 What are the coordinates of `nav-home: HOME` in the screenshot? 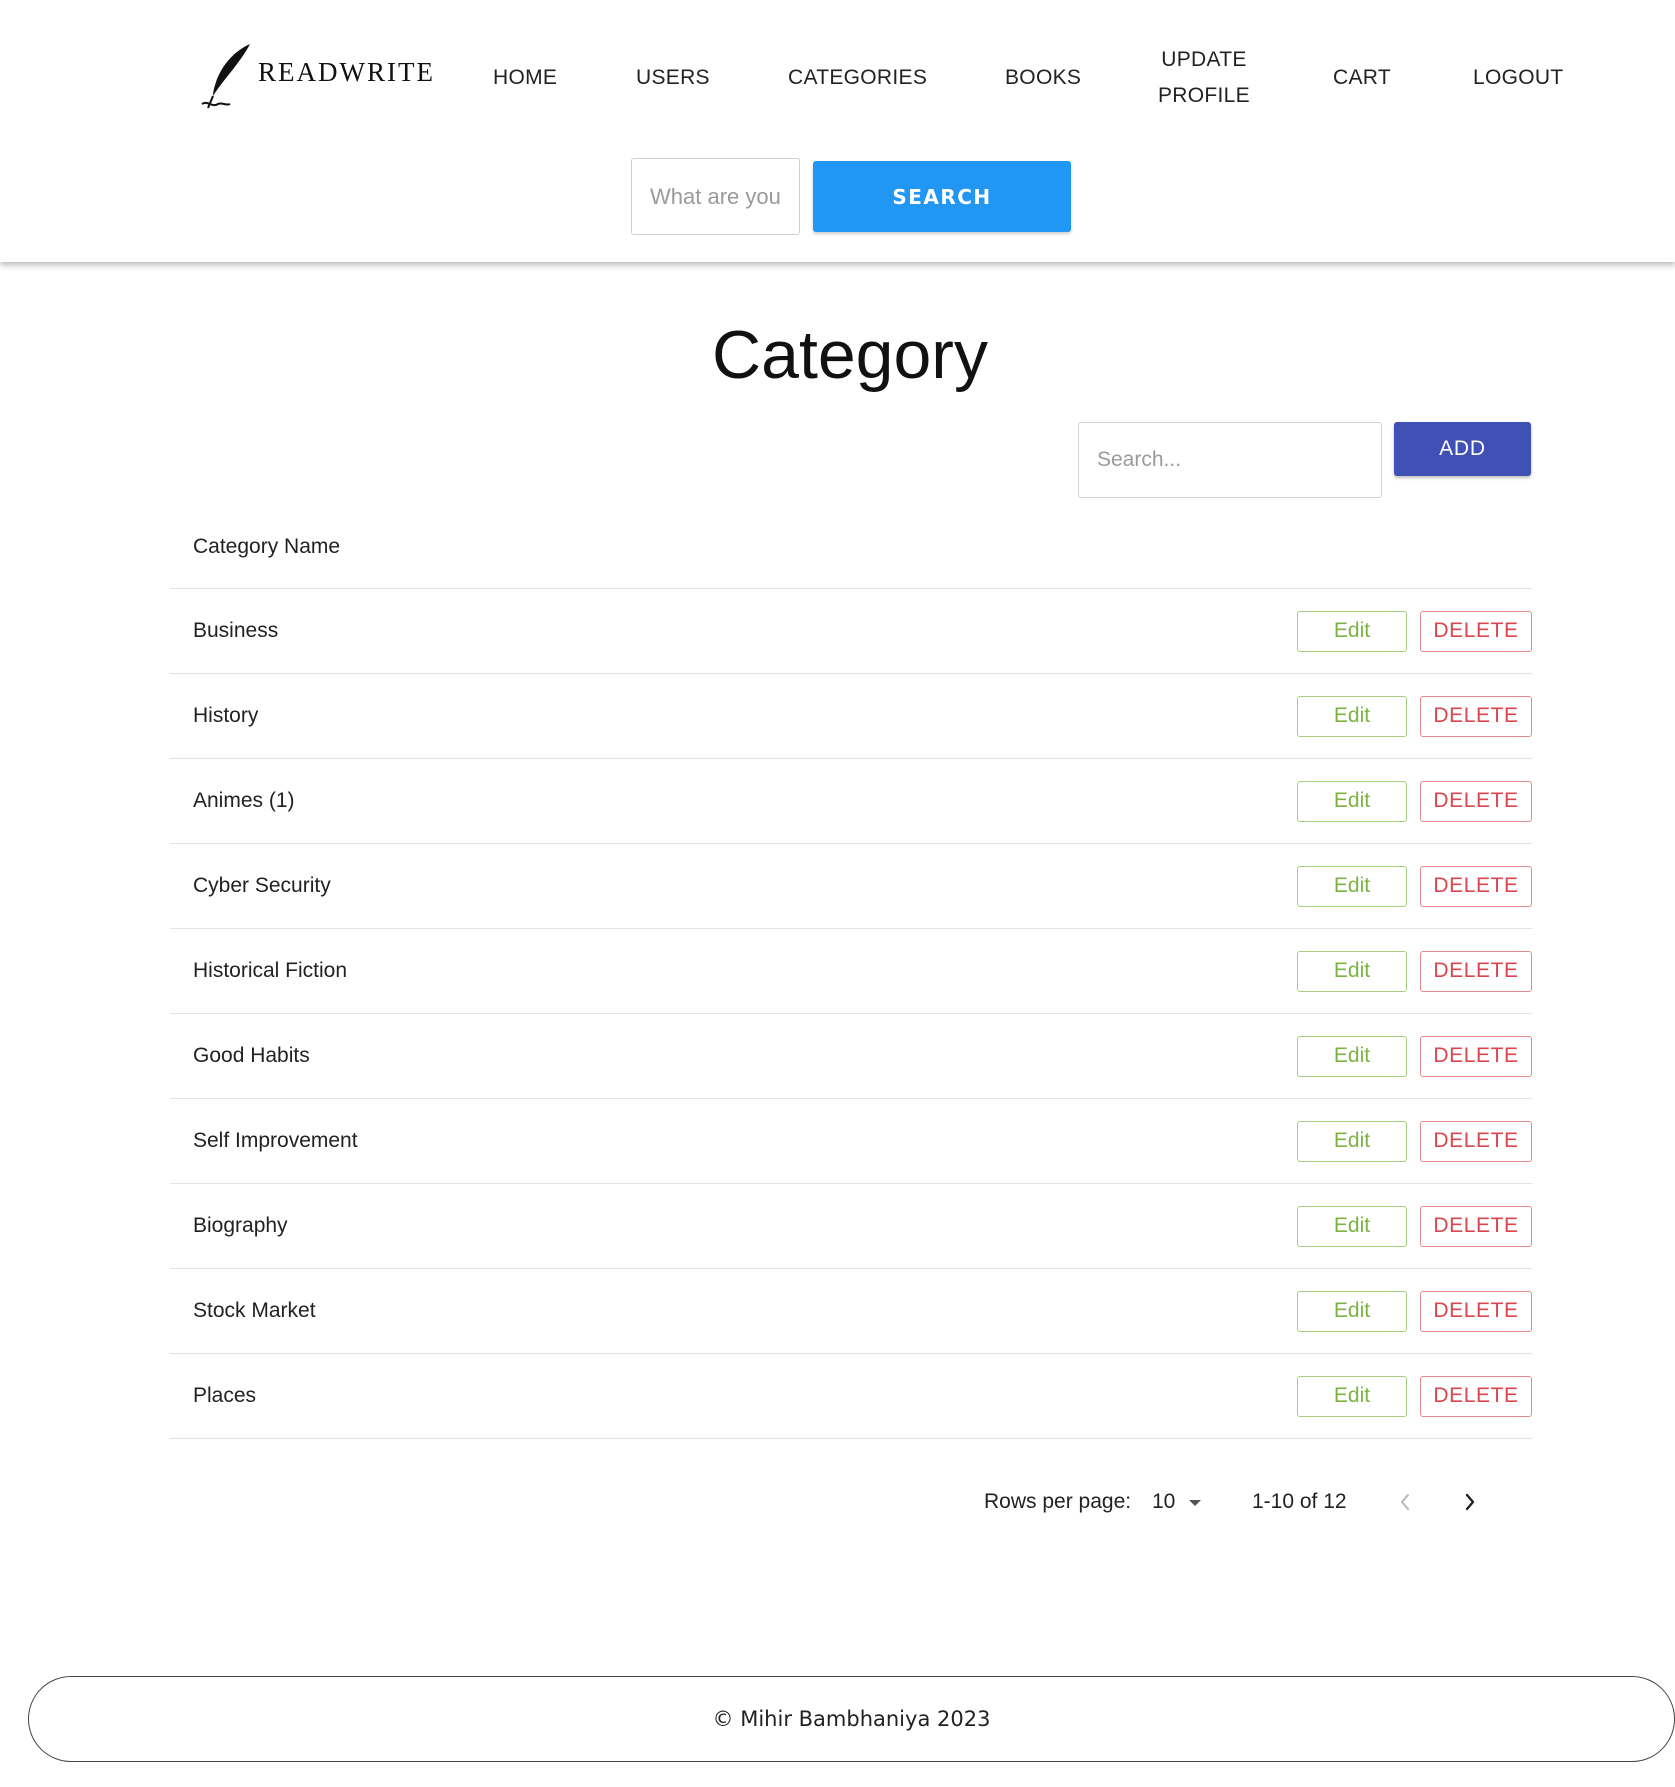 It's located at (525, 78).